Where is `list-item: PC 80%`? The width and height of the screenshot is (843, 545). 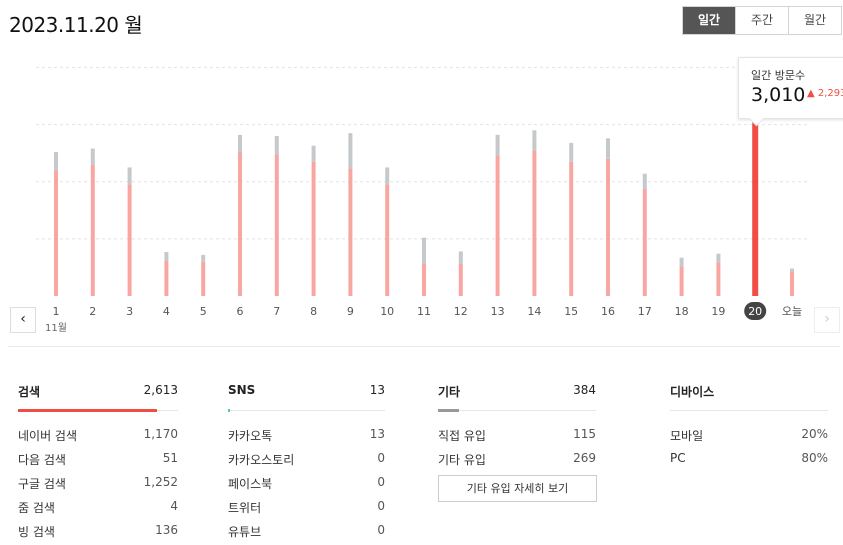 list-item: PC 80% is located at coordinates (749, 458).